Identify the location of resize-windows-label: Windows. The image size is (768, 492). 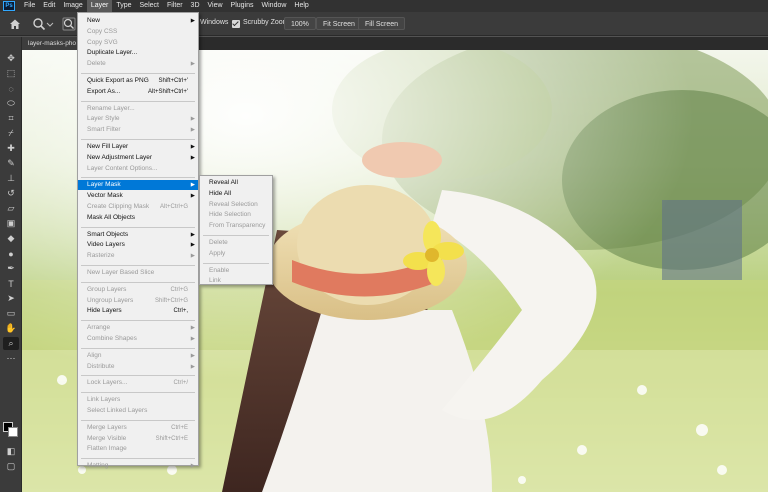
(214, 22).